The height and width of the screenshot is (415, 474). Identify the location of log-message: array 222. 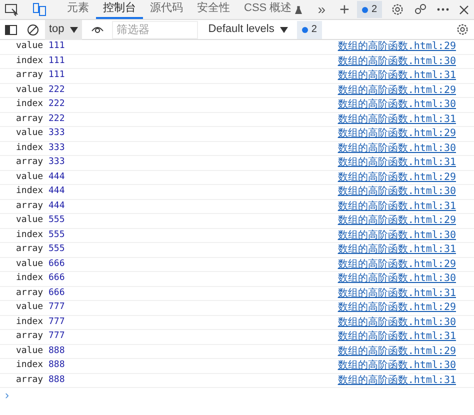
(40, 119).